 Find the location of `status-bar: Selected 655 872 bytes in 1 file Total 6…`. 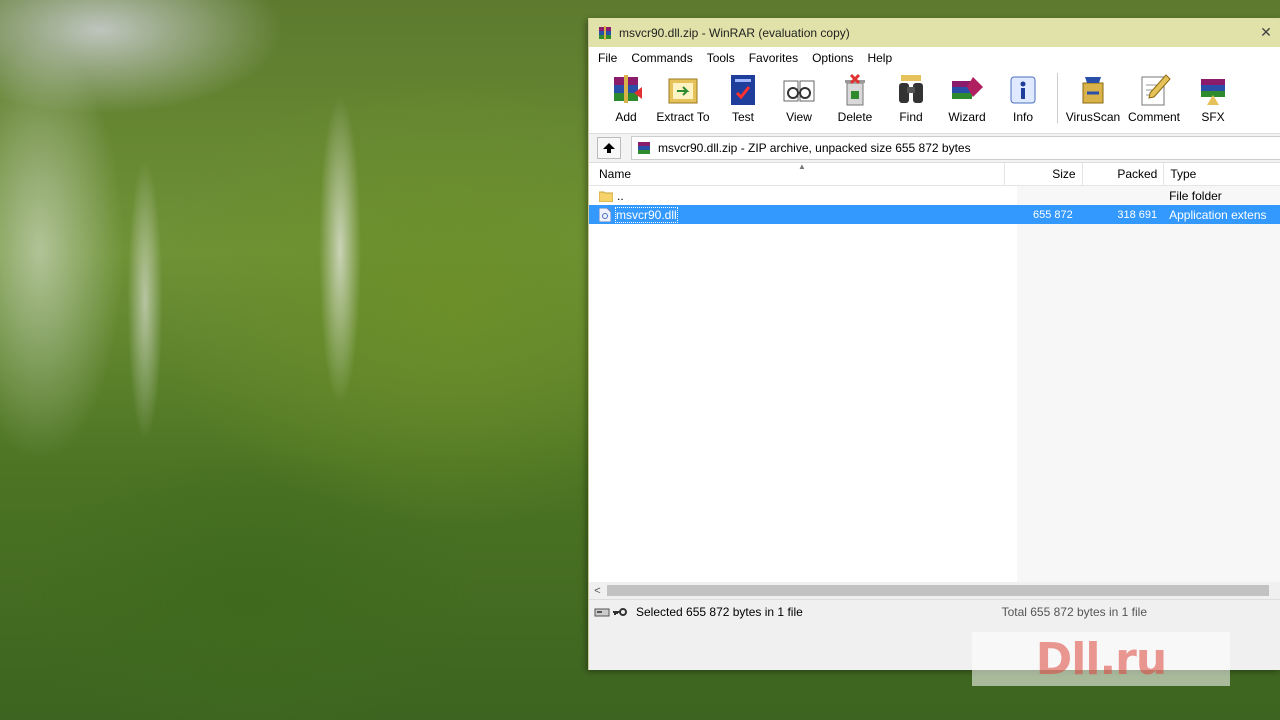

status-bar: Selected 655 872 bytes in 1 file Total 6… is located at coordinates (934, 612).